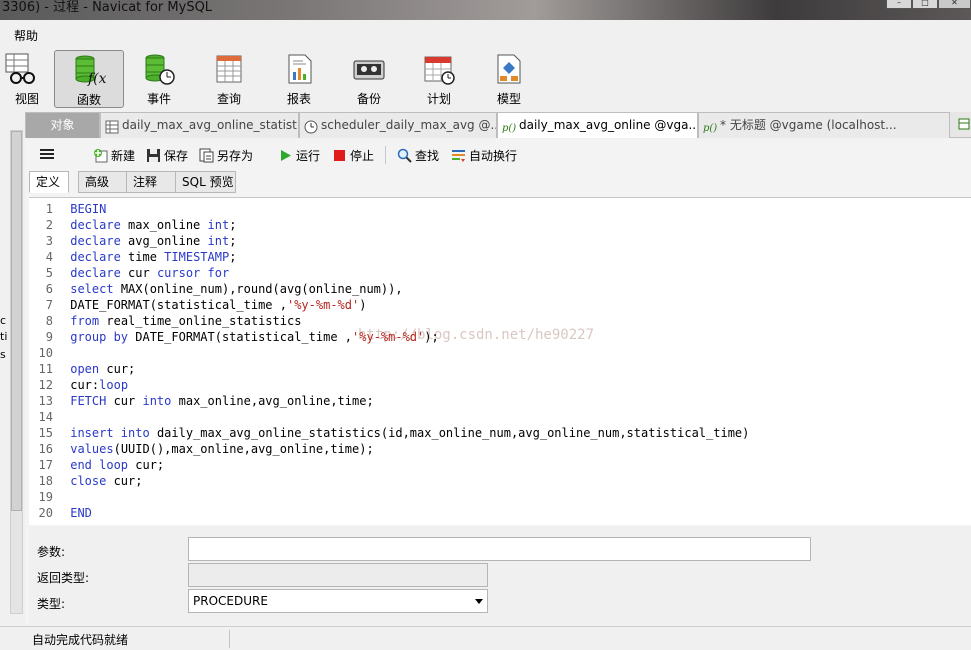 Image resolution: width=971 pixels, height=650 pixels. What do you see at coordinates (710, 126) in the screenshot?
I see `procedure-icon: p()` at bounding box center [710, 126].